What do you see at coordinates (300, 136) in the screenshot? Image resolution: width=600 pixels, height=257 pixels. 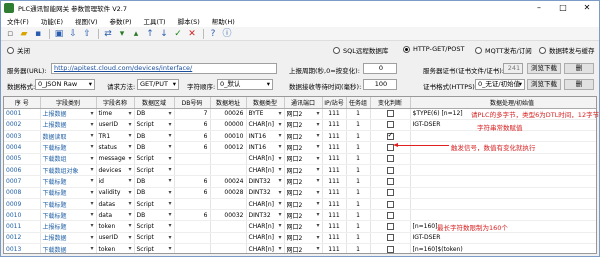 I see `table-row: 0003数据读取TR1DB600010INT16网口21111` at bounding box center [300, 136].